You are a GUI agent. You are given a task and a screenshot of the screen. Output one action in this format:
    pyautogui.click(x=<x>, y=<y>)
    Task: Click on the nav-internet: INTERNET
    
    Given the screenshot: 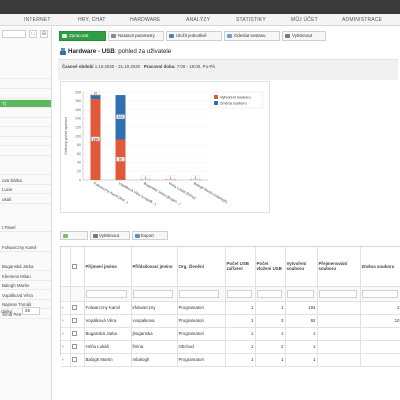 What is the action you would take?
    pyautogui.click(x=37, y=20)
    